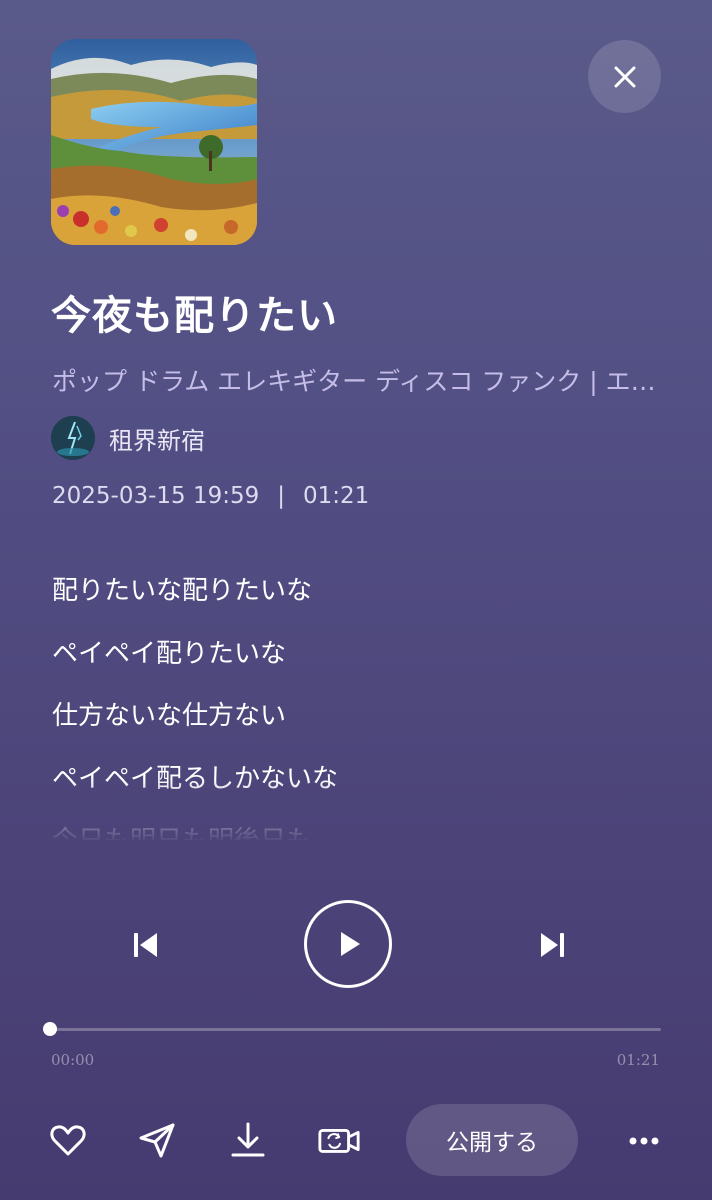  What do you see at coordinates (154, 142) in the screenshot?
I see `album-cover` at bounding box center [154, 142].